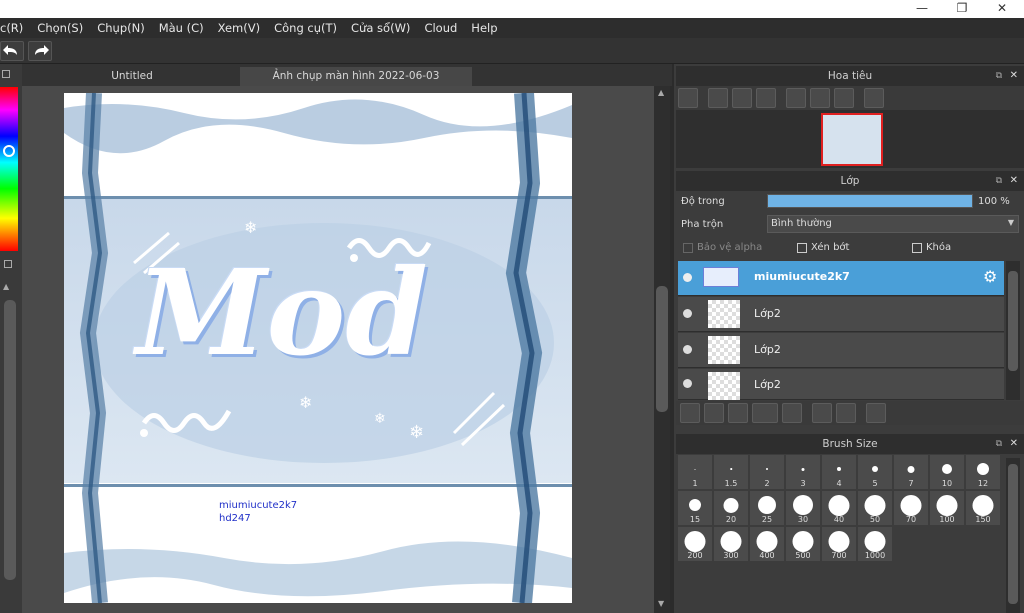  Describe the element at coordinates (731, 472) in the screenshot. I see `brush-size-cell: 1.5` at that location.